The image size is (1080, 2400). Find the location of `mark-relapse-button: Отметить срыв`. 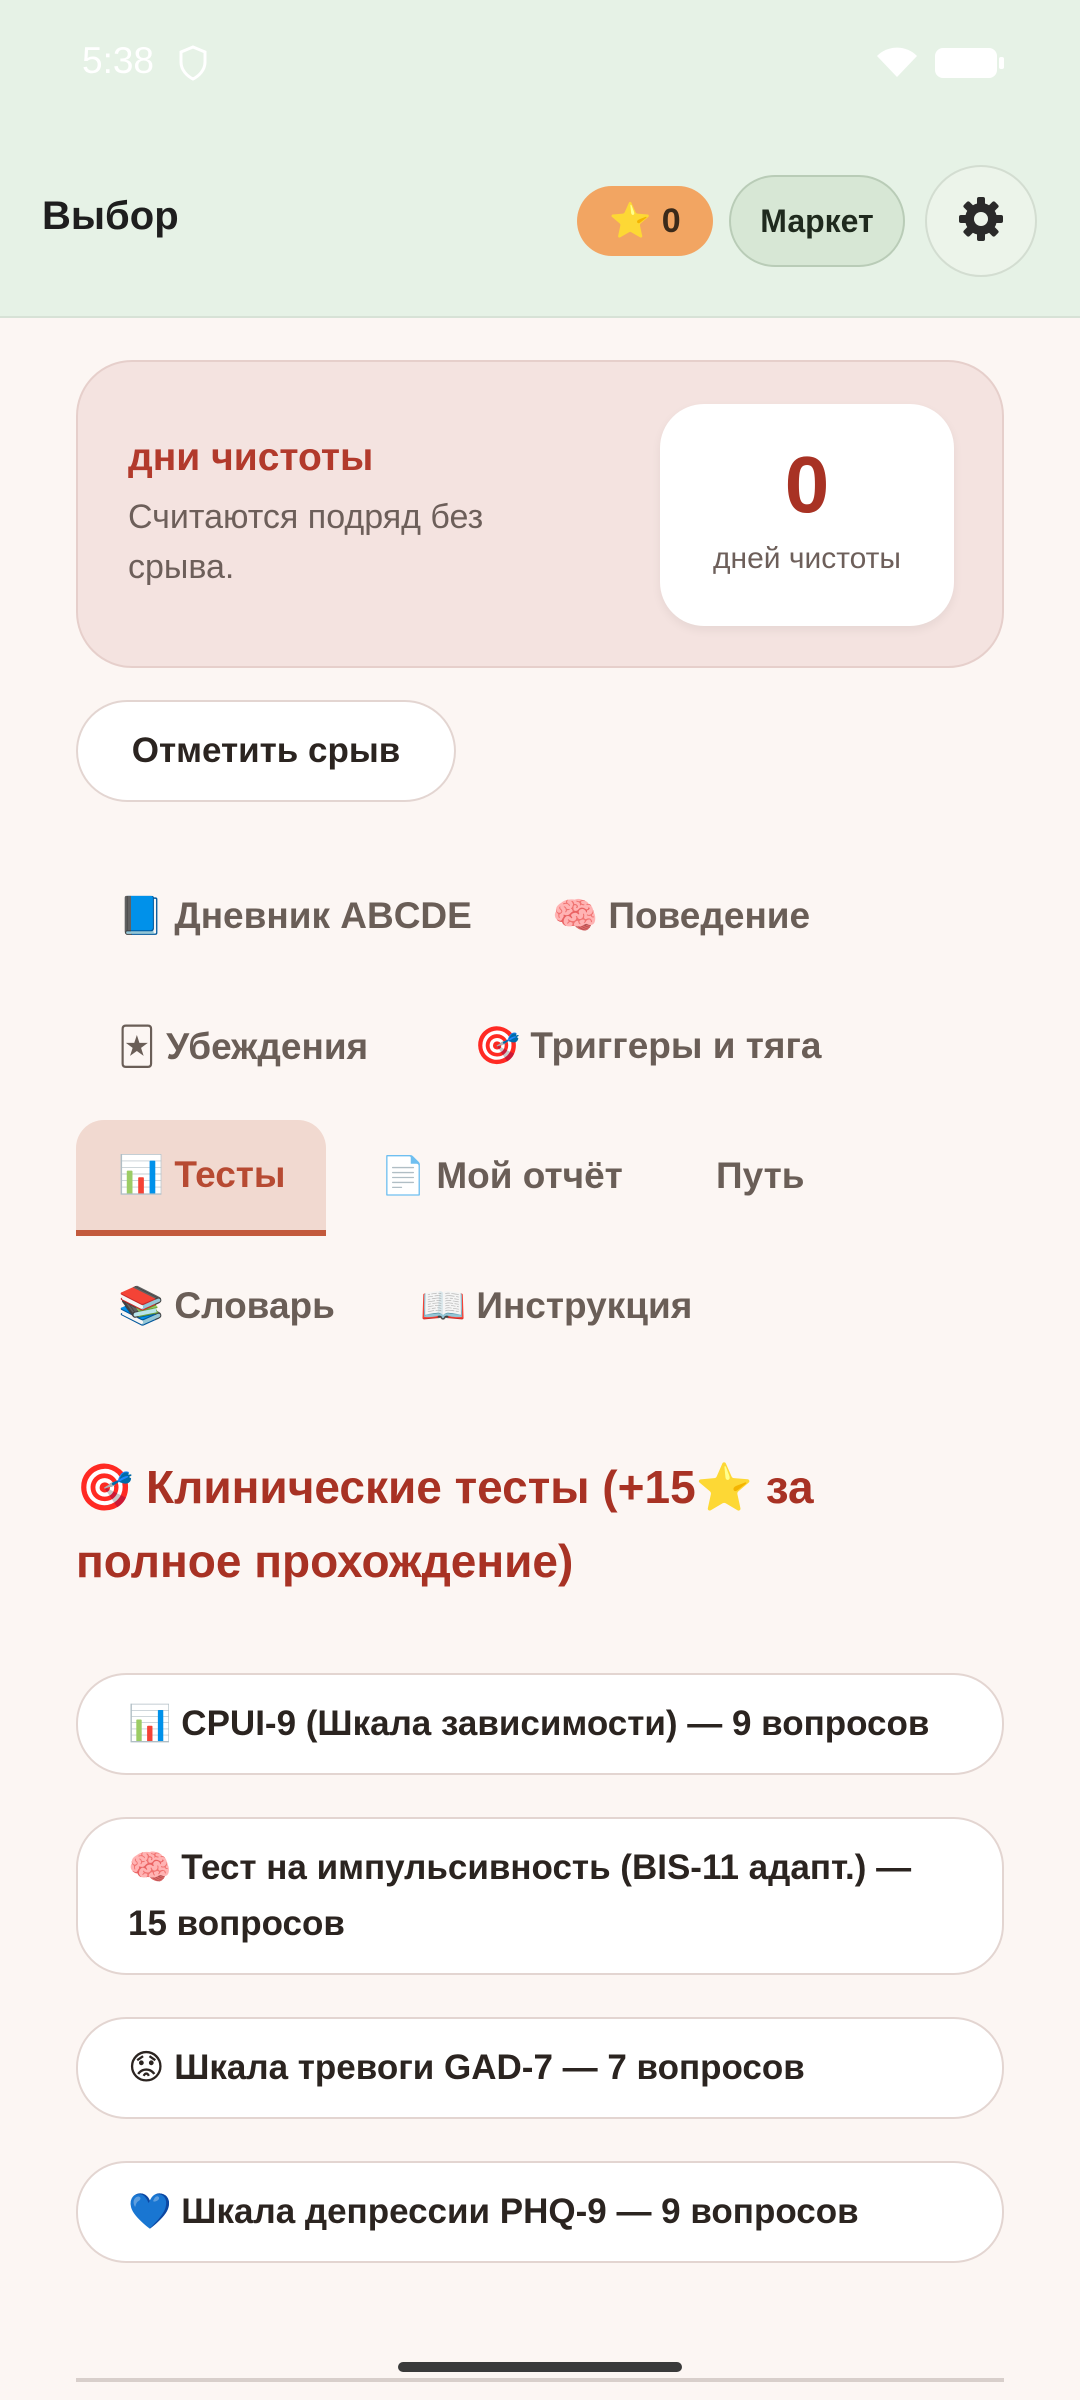

mark-relapse-button: Отметить срыв is located at coordinates (266, 751).